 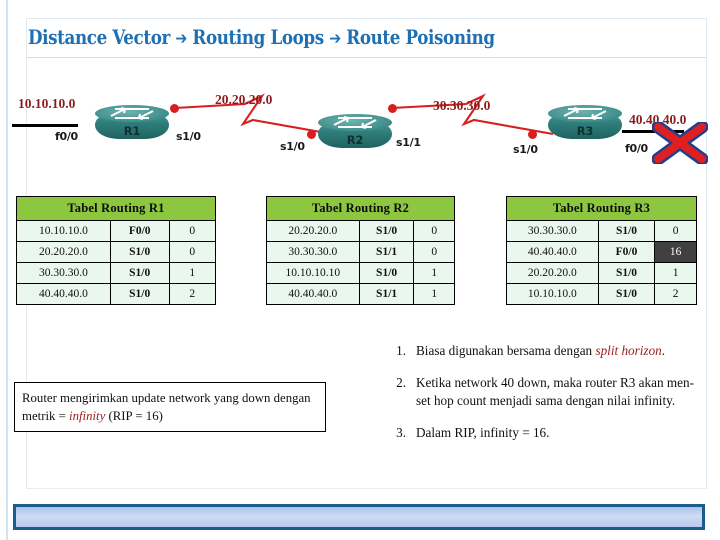 What do you see at coordinates (335, 39) in the screenshot?
I see `arrow-right-icon-2: ➔` at bounding box center [335, 39].